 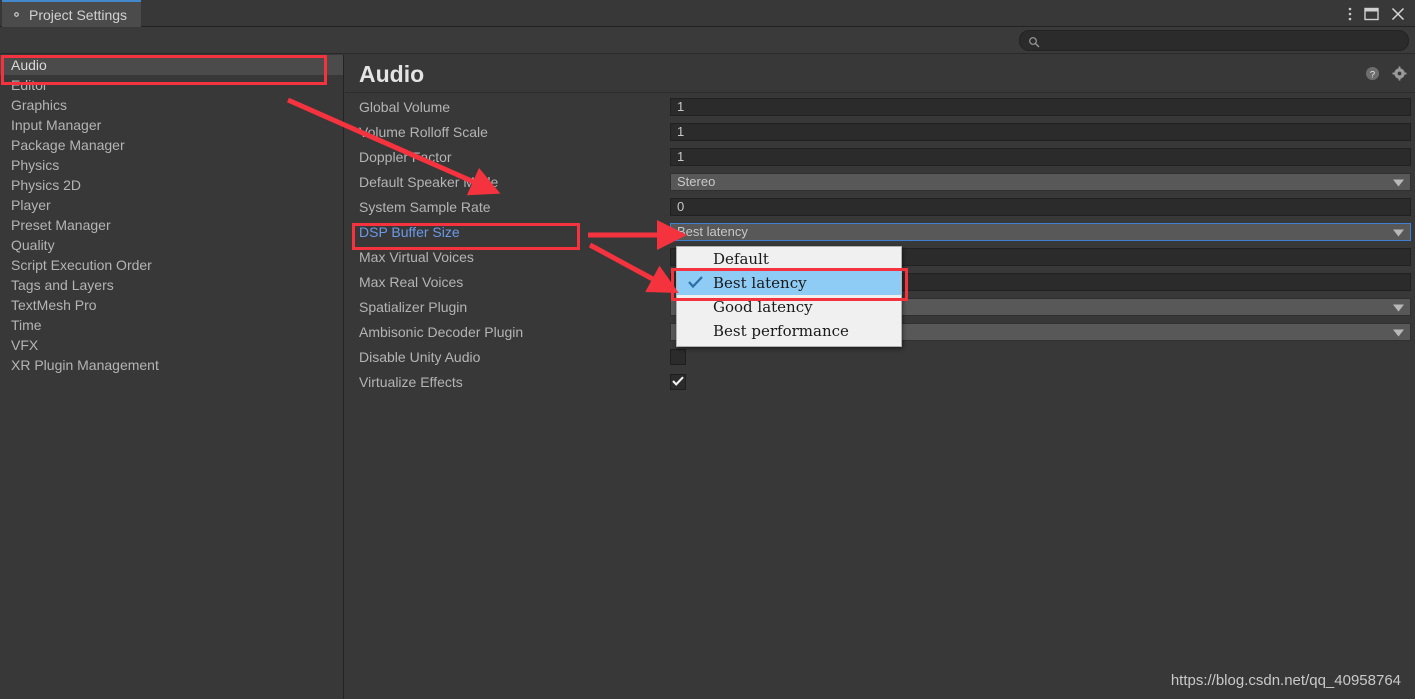 What do you see at coordinates (1040, 206) in the screenshot?
I see `system-sample-rate-input: 0` at bounding box center [1040, 206].